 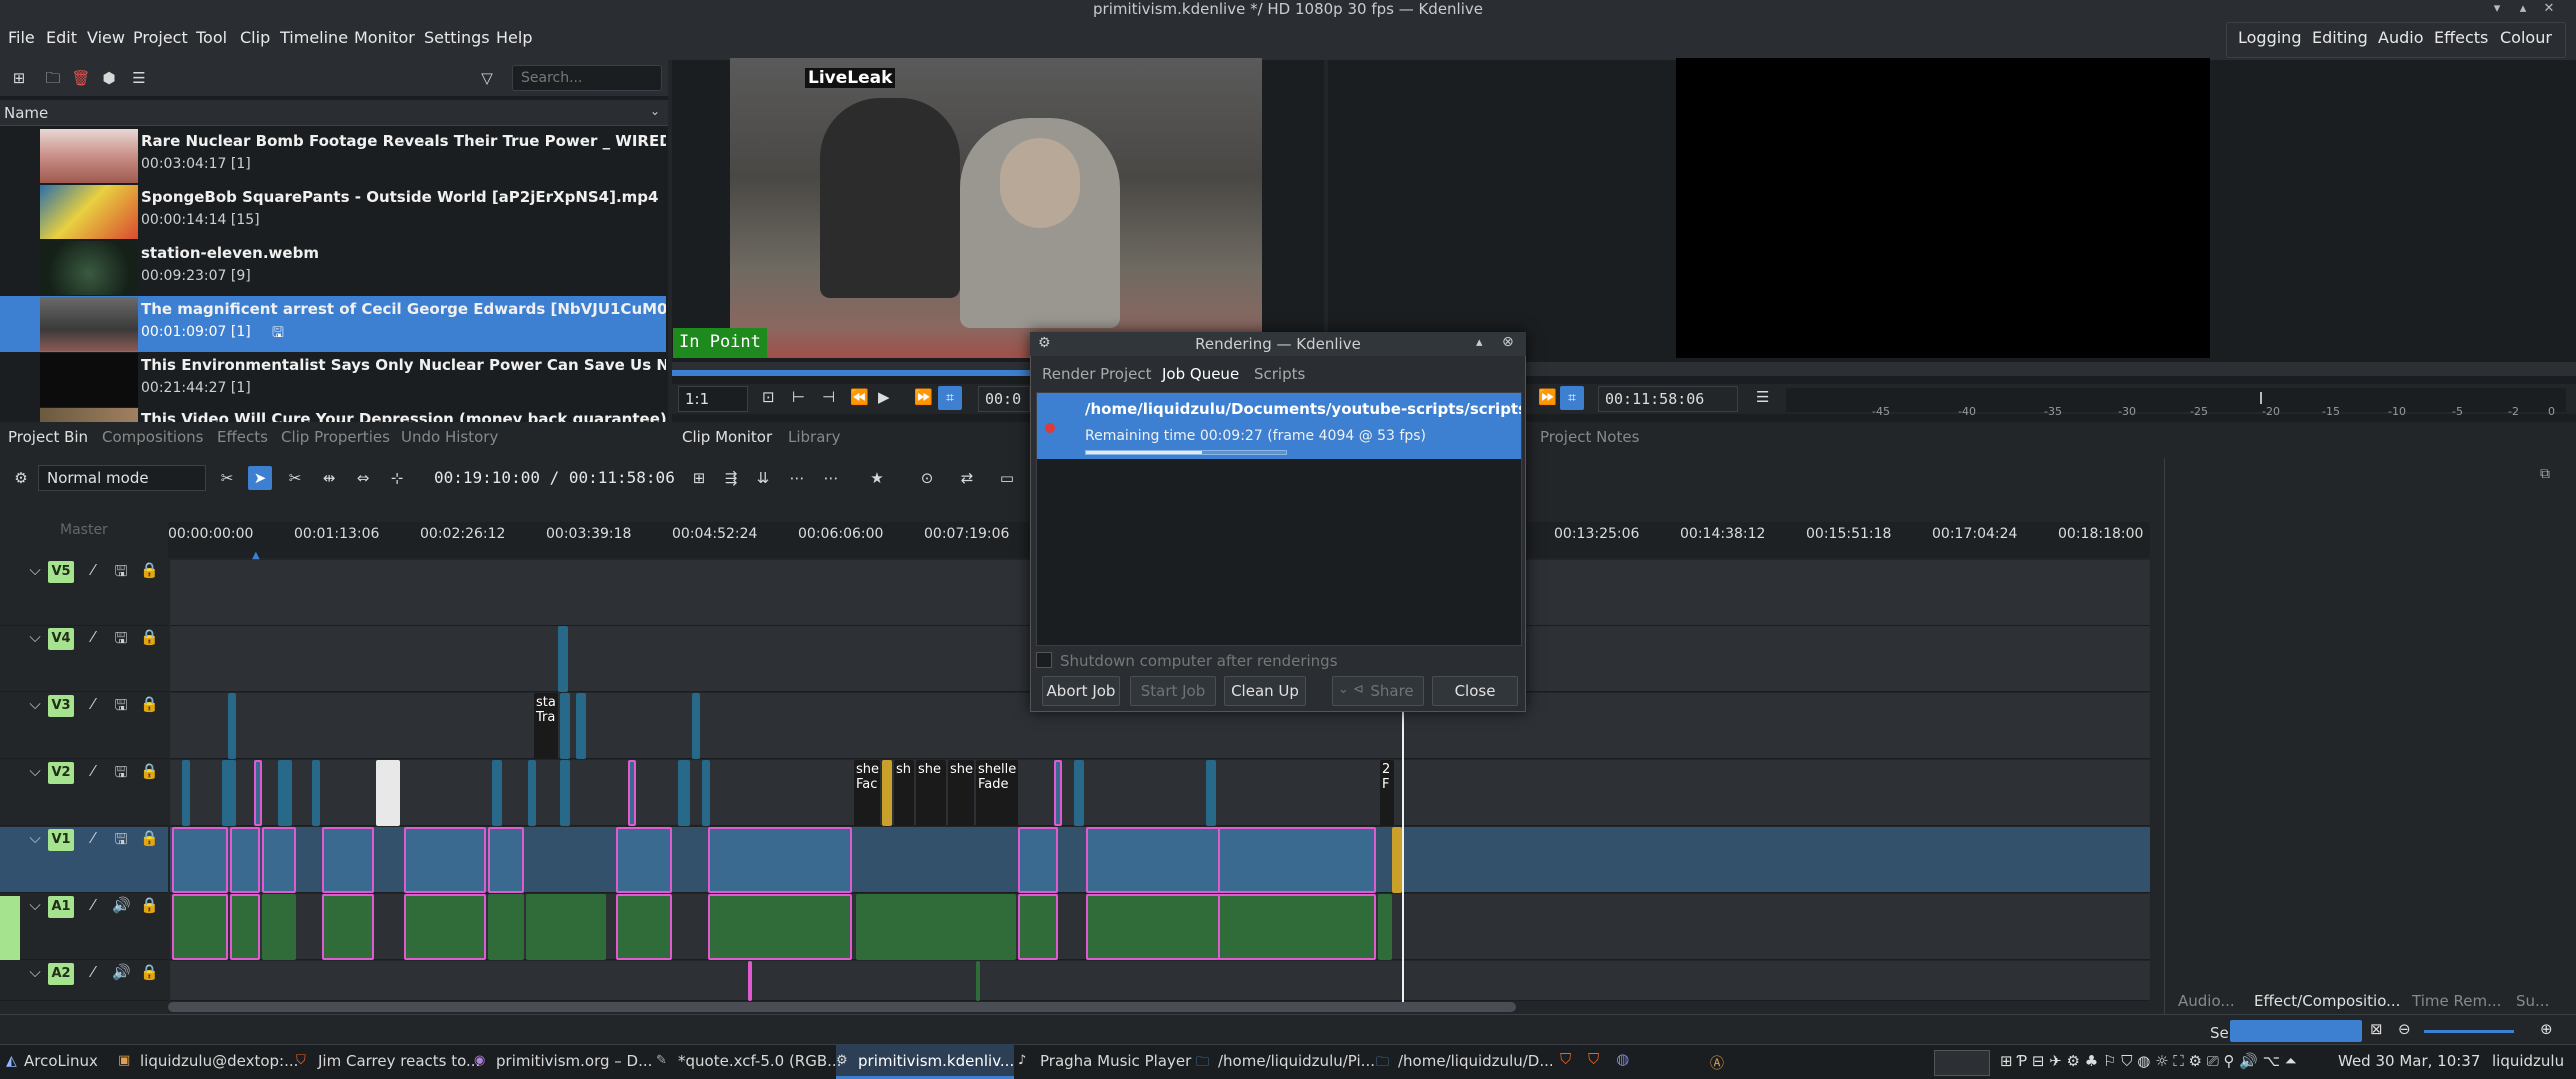 What do you see at coordinates (2376, 1029) in the screenshot?
I see `zoom-fit-icon: ⊠` at bounding box center [2376, 1029].